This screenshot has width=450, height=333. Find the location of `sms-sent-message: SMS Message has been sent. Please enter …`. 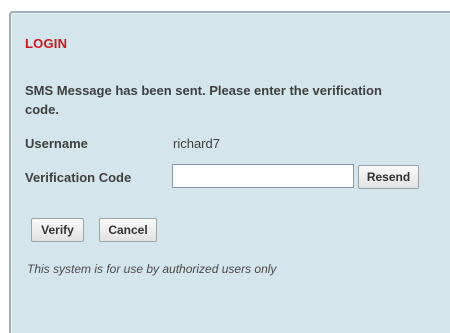

sms-sent-message: SMS Message has been sent. Please enter … is located at coordinates (203, 100).